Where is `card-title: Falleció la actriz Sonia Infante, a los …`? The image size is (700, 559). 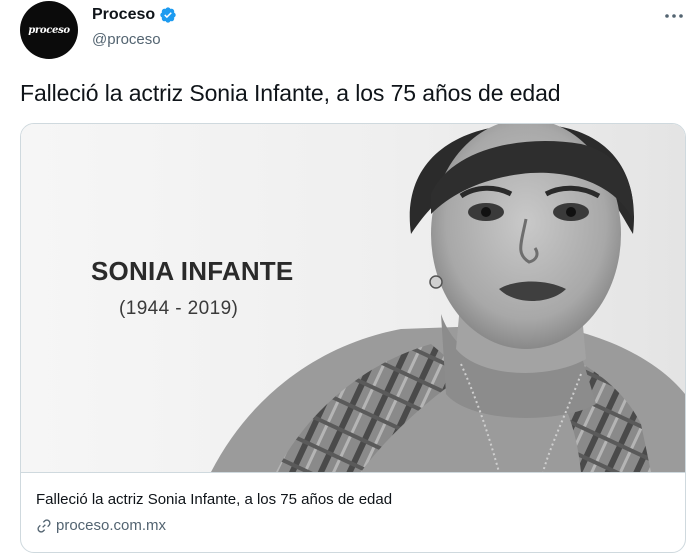 card-title: Falleció la actriz Sonia Infante, a los … is located at coordinates (214, 499).